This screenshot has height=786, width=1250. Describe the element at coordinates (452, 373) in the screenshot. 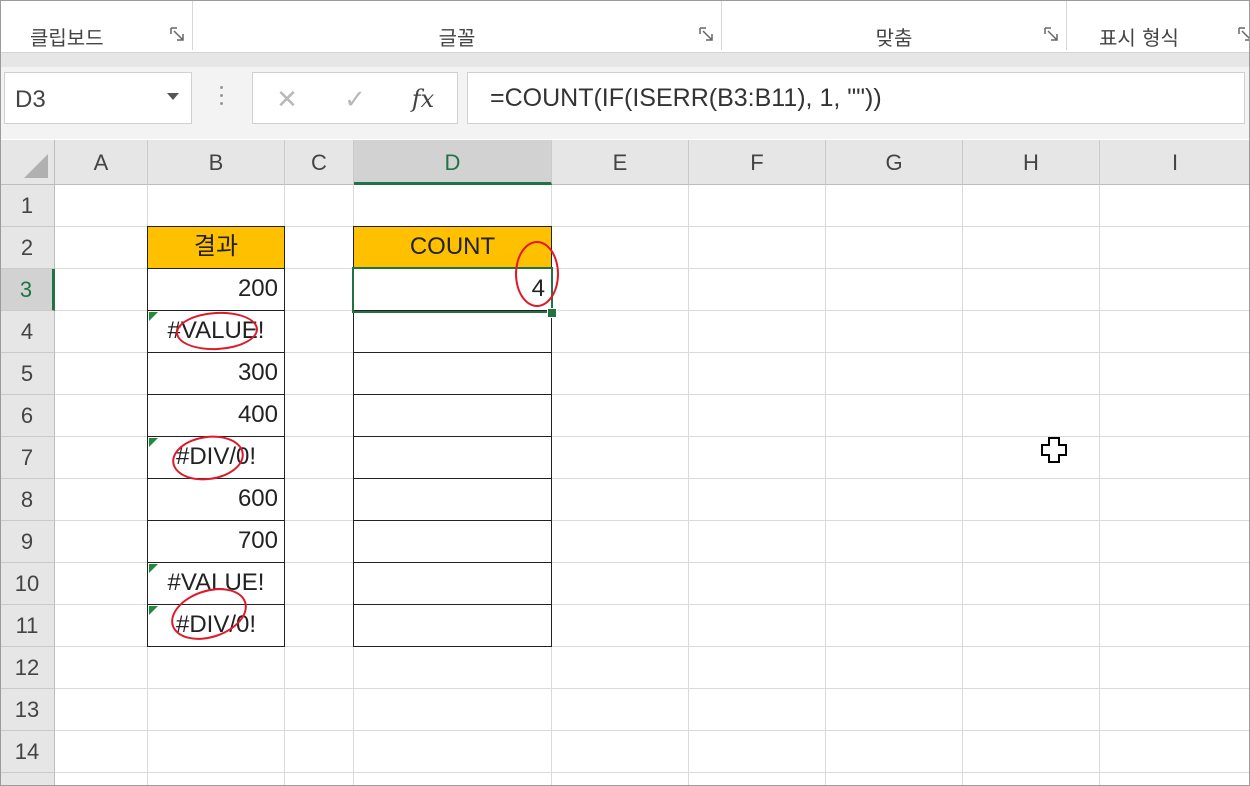

I see `cell-d5` at that location.